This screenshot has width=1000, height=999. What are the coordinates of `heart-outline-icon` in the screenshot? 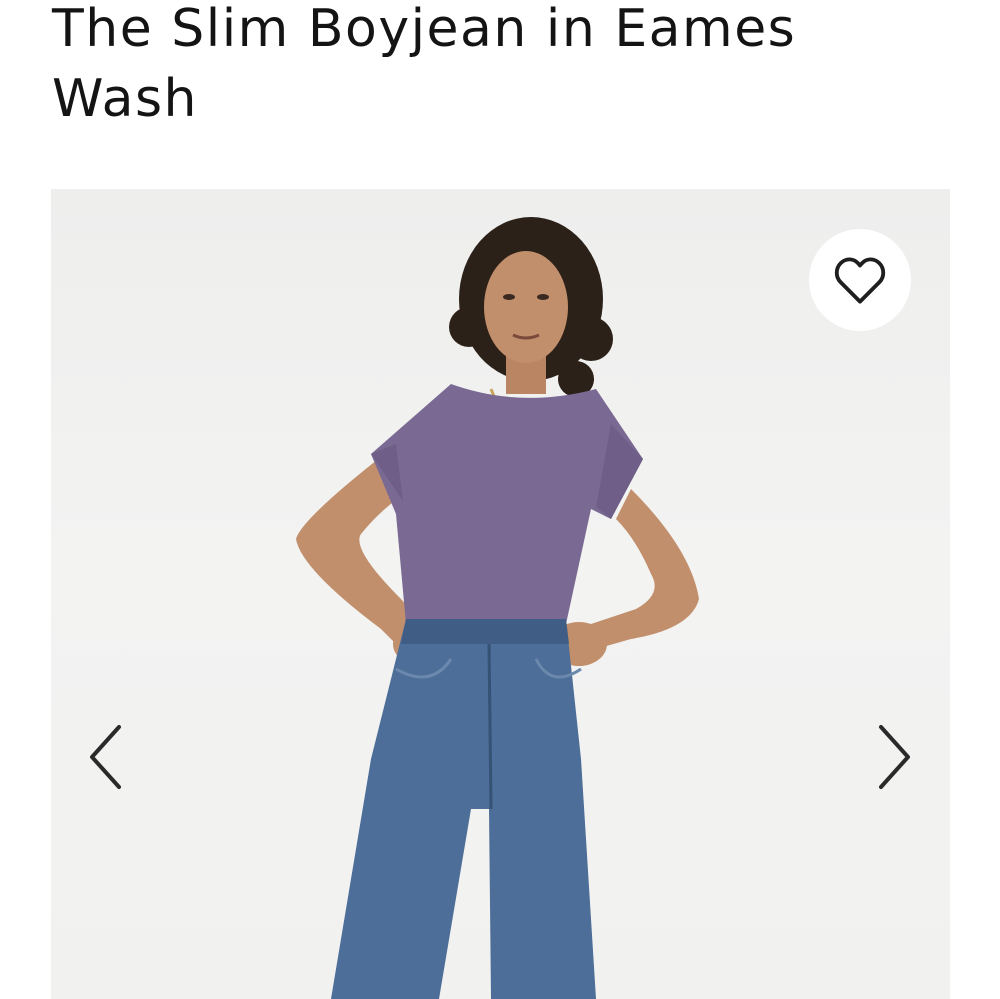 It's located at (860, 280).